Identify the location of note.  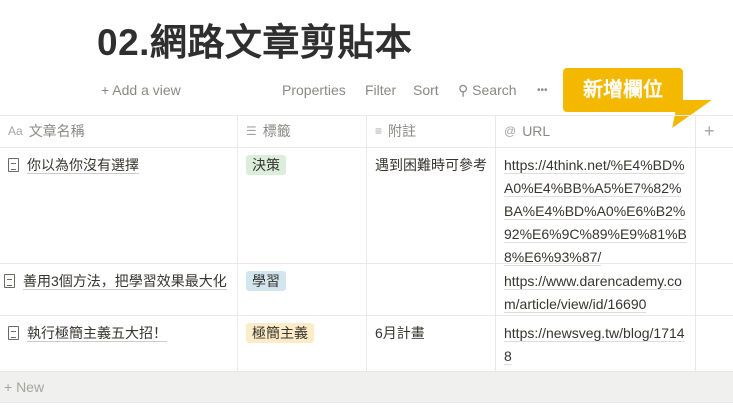
(431, 289).